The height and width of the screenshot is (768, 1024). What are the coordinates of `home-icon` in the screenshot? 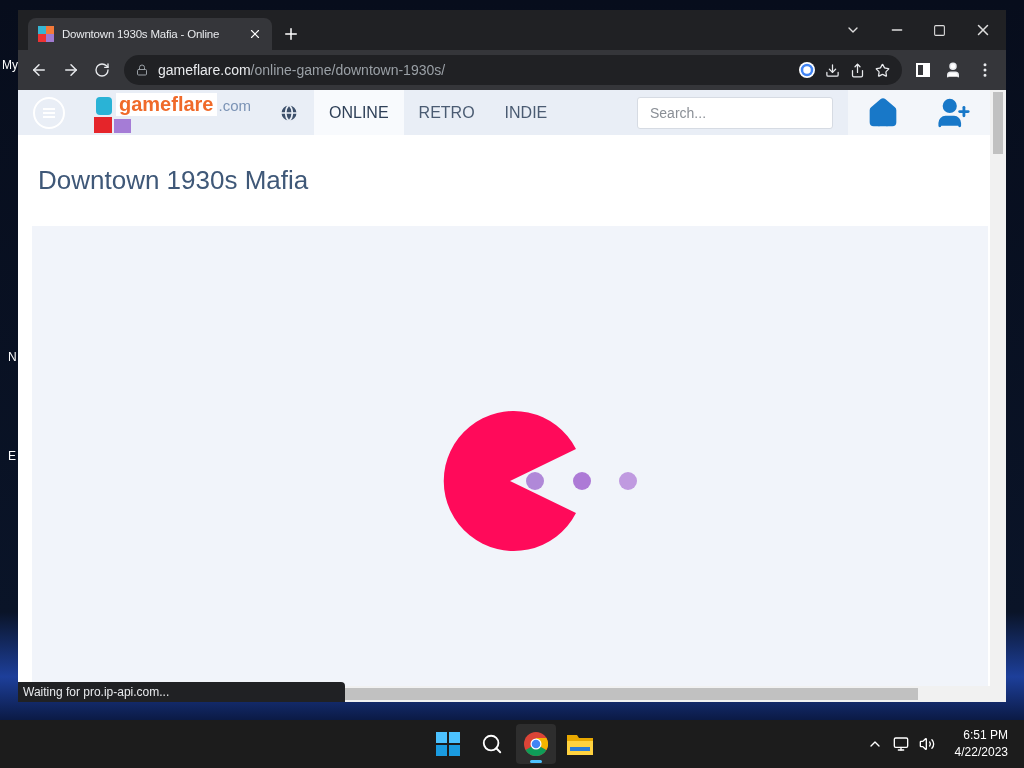 It's located at (883, 112).